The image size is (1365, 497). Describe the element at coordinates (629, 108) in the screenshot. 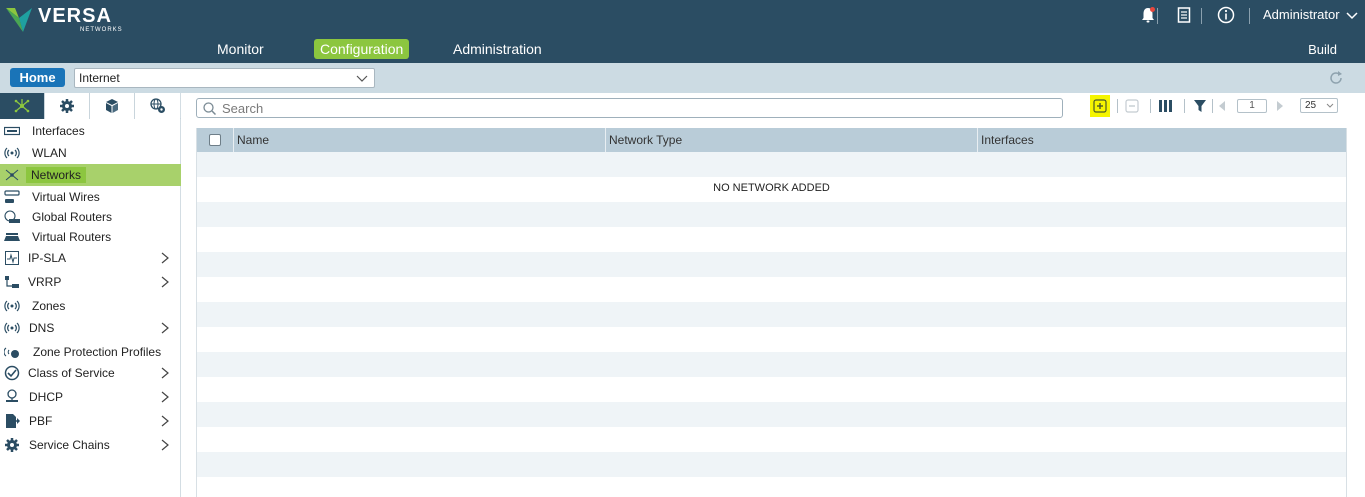

I see `search-input: Search` at that location.